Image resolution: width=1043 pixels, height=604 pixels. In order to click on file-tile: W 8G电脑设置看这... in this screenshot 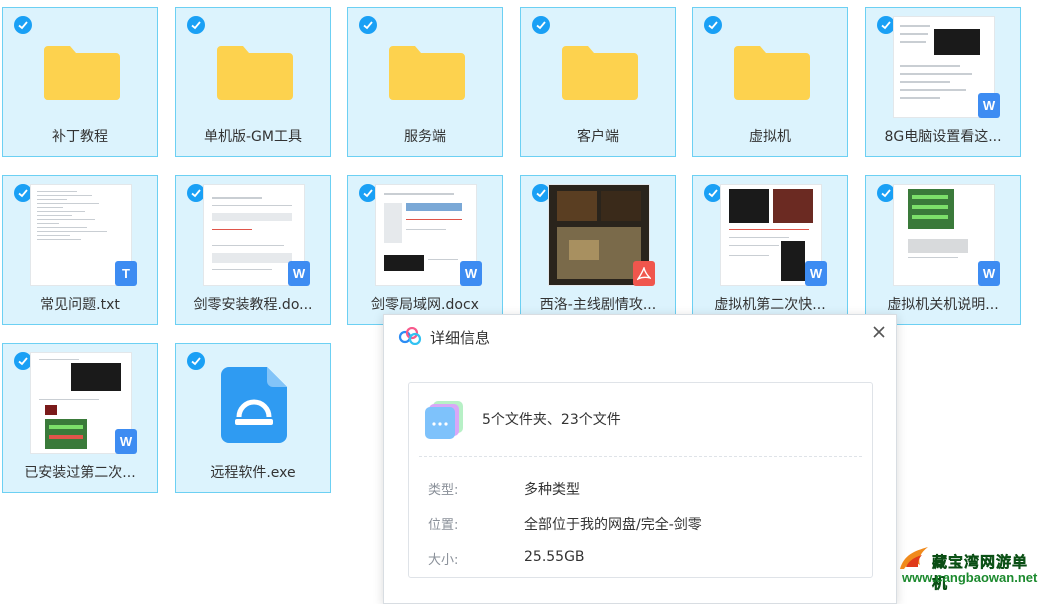, I will do `click(943, 82)`.